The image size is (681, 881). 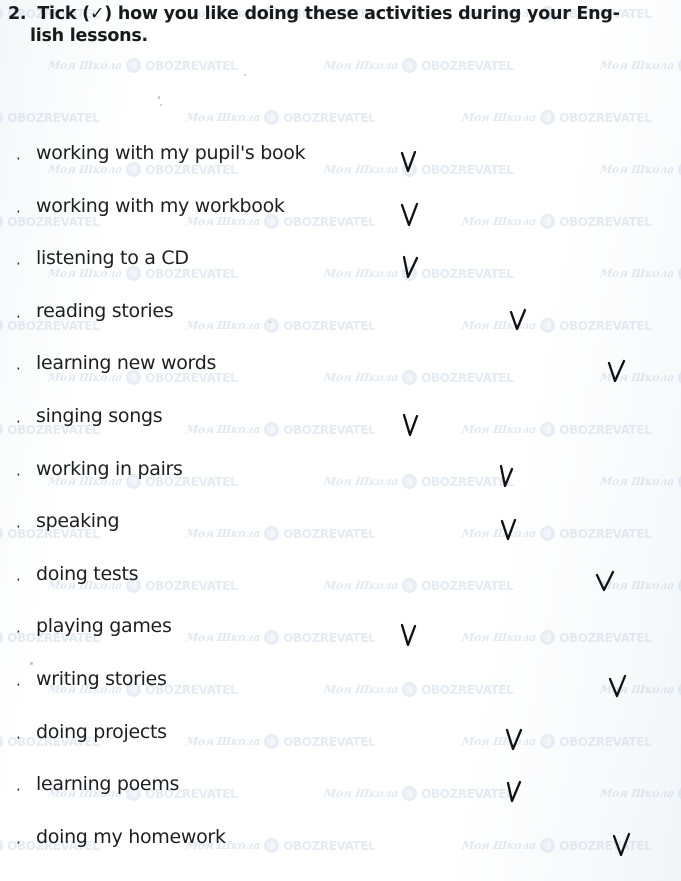 I want to click on activity-label: learning new words, so click(x=126, y=363).